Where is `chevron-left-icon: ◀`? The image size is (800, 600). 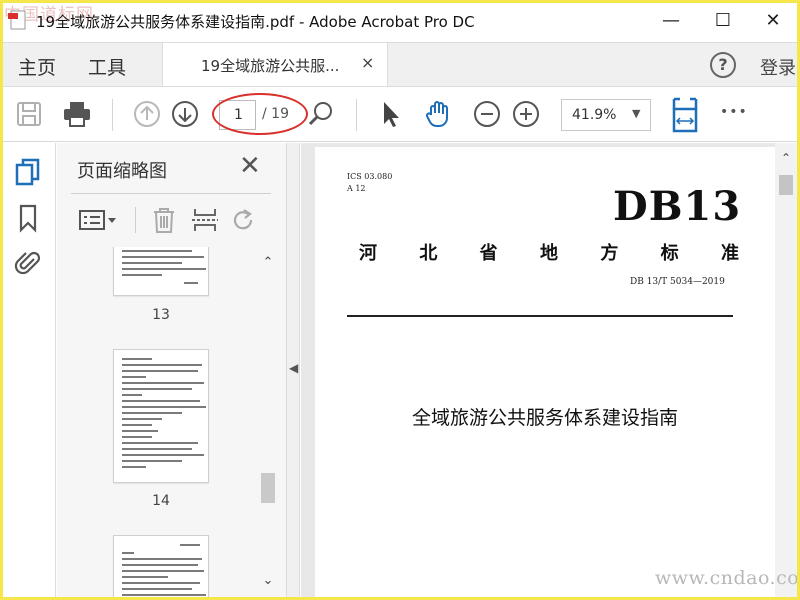 chevron-left-icon: ◀ is located at coordinates (294, 368).